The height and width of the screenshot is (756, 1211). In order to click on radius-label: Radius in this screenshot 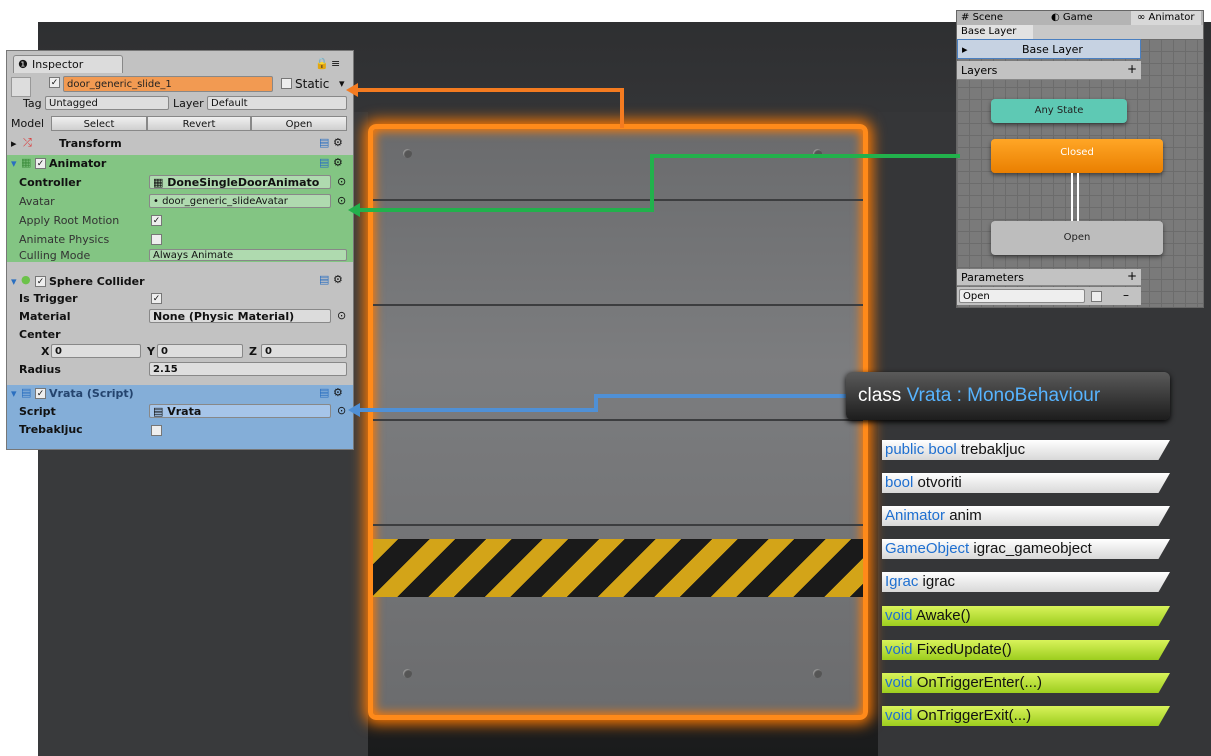, I will do `click(40, 369)`.